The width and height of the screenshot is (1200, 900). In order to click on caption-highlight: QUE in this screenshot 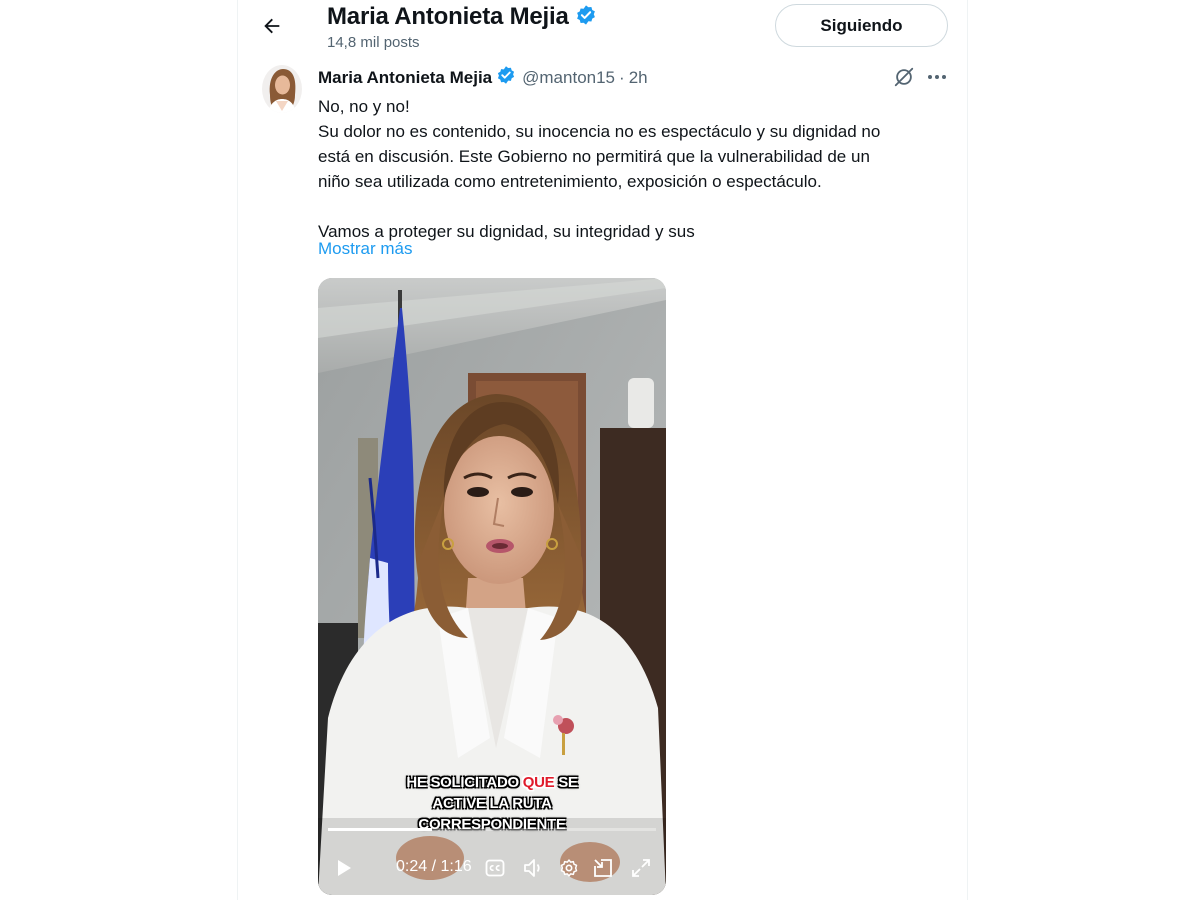, I will do `click(538, 782)`.